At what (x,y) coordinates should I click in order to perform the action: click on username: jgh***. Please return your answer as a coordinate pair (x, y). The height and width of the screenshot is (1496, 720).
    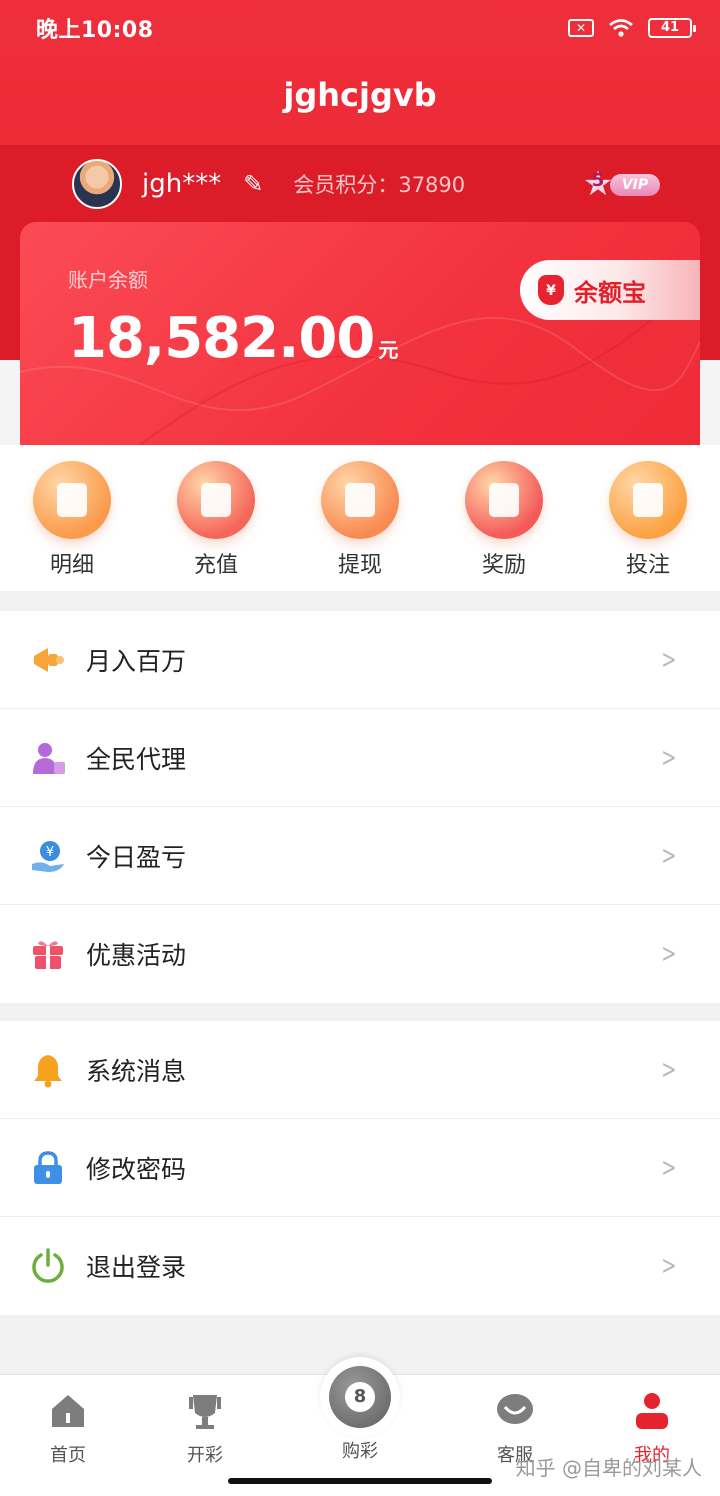
    Looking at the image, I should click on (182, 184).